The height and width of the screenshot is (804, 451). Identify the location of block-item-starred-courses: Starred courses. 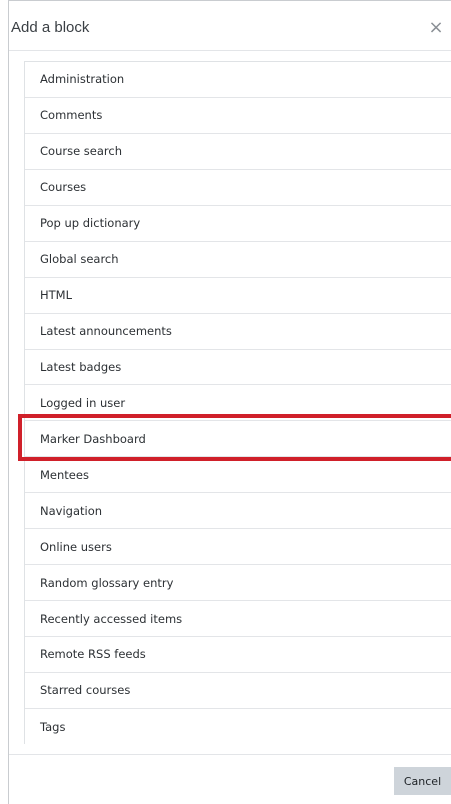
(238, 690).